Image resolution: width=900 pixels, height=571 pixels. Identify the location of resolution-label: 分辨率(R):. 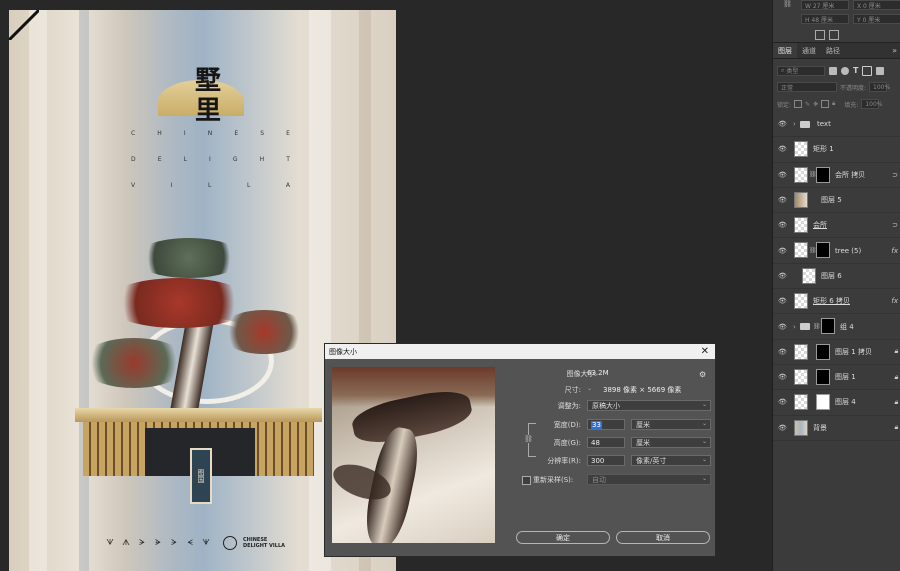
(564, 461).